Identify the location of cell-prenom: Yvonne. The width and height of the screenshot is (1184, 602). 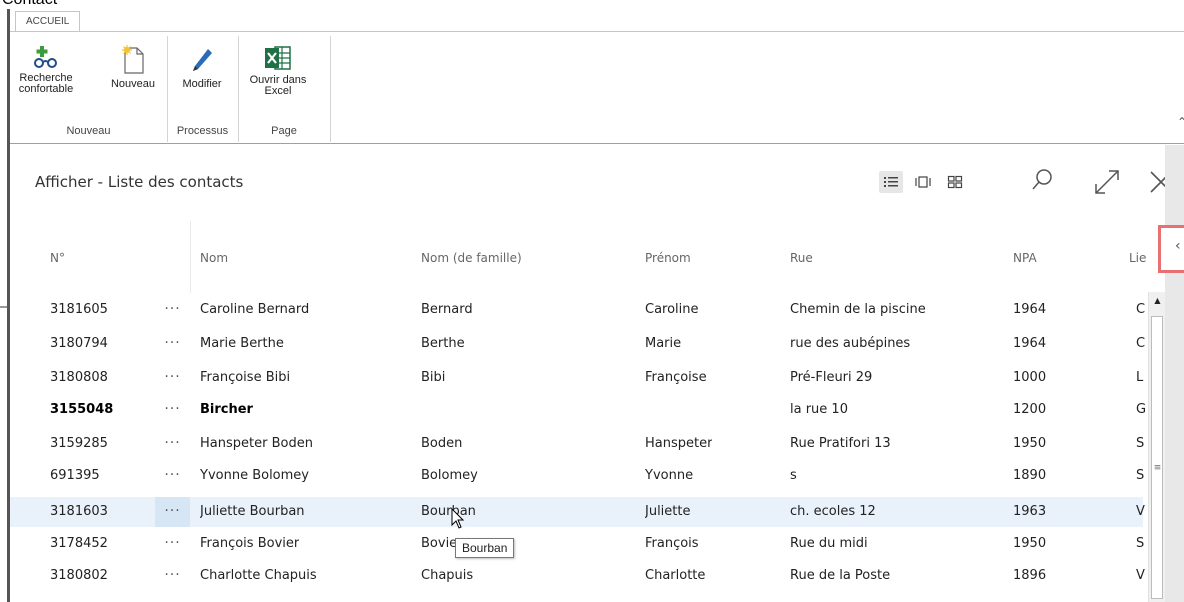
(669, 476).